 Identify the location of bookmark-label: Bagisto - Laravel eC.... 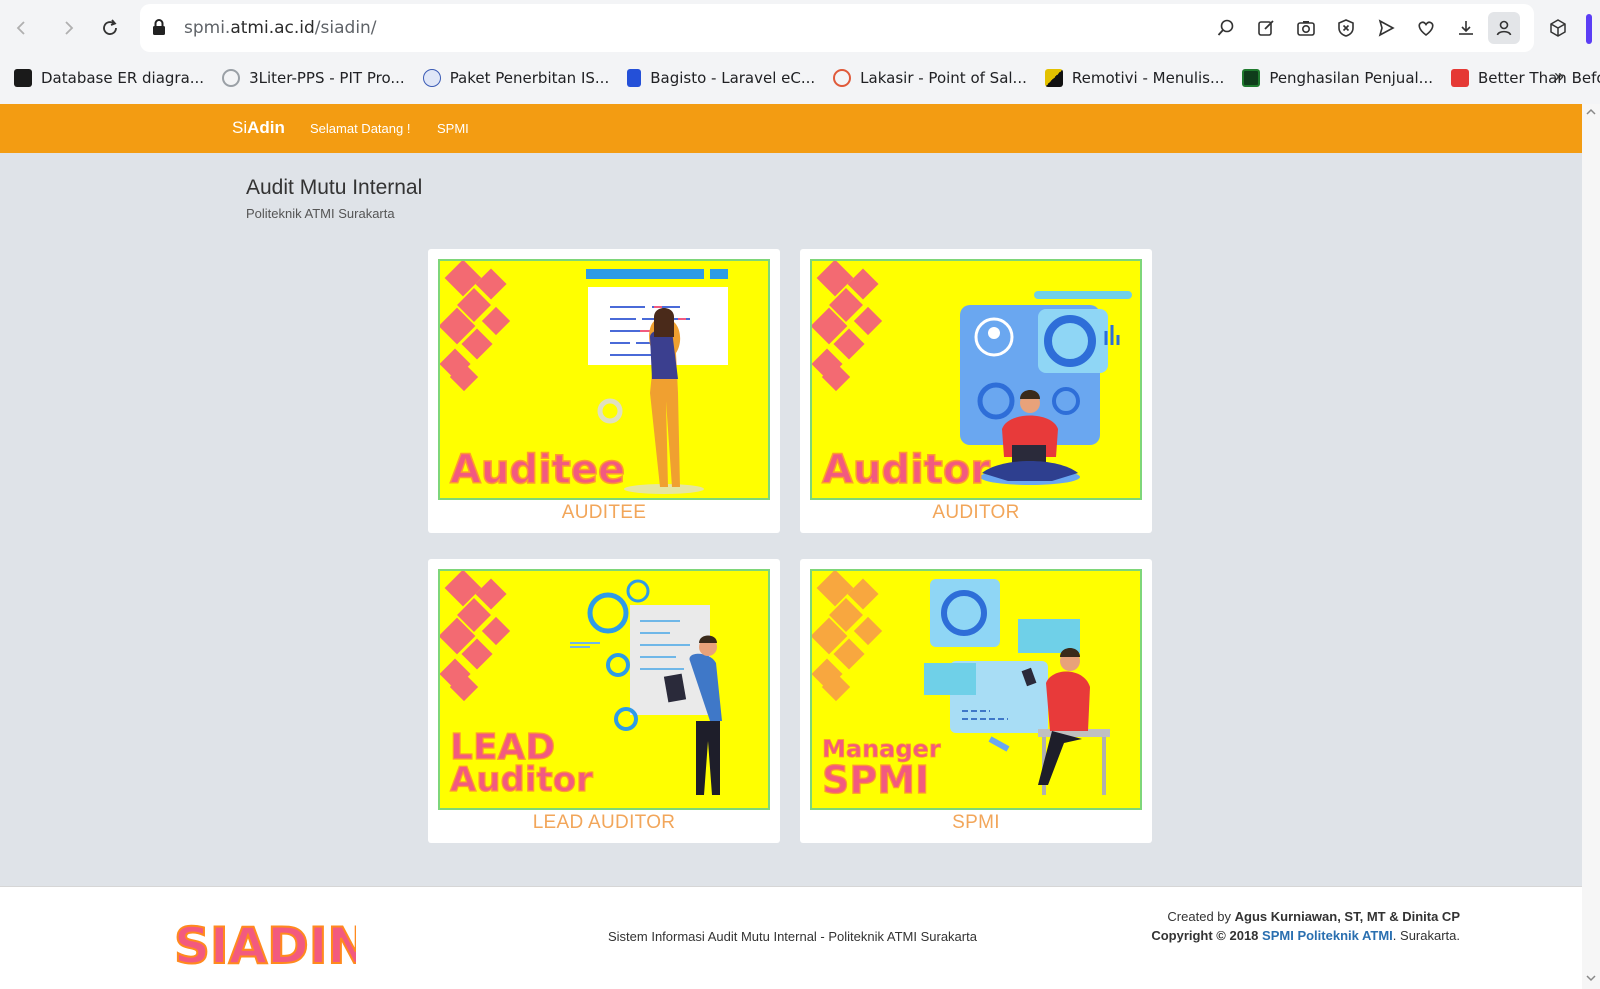
(733, 78).